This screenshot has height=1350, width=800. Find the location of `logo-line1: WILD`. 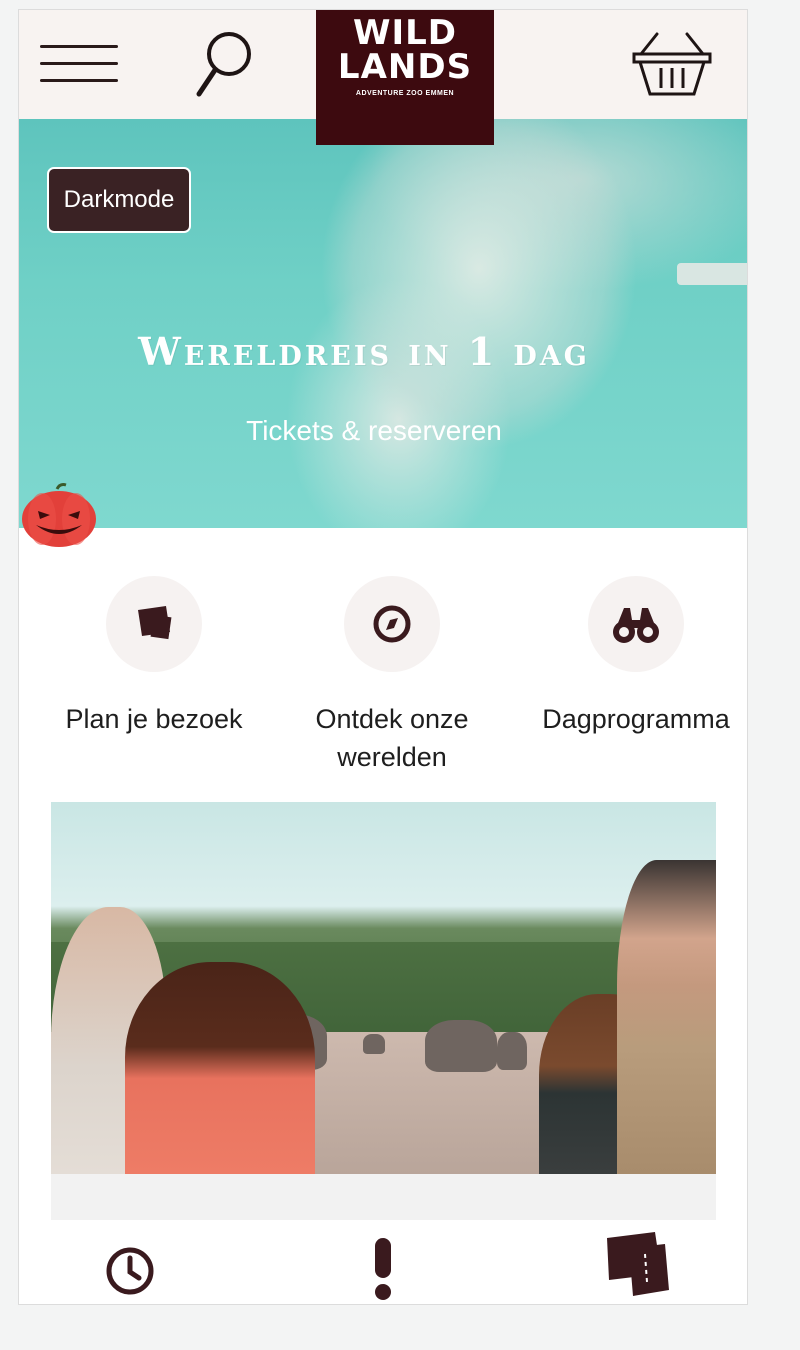

logo-line1: WILD is located at coordinates (405, 33).